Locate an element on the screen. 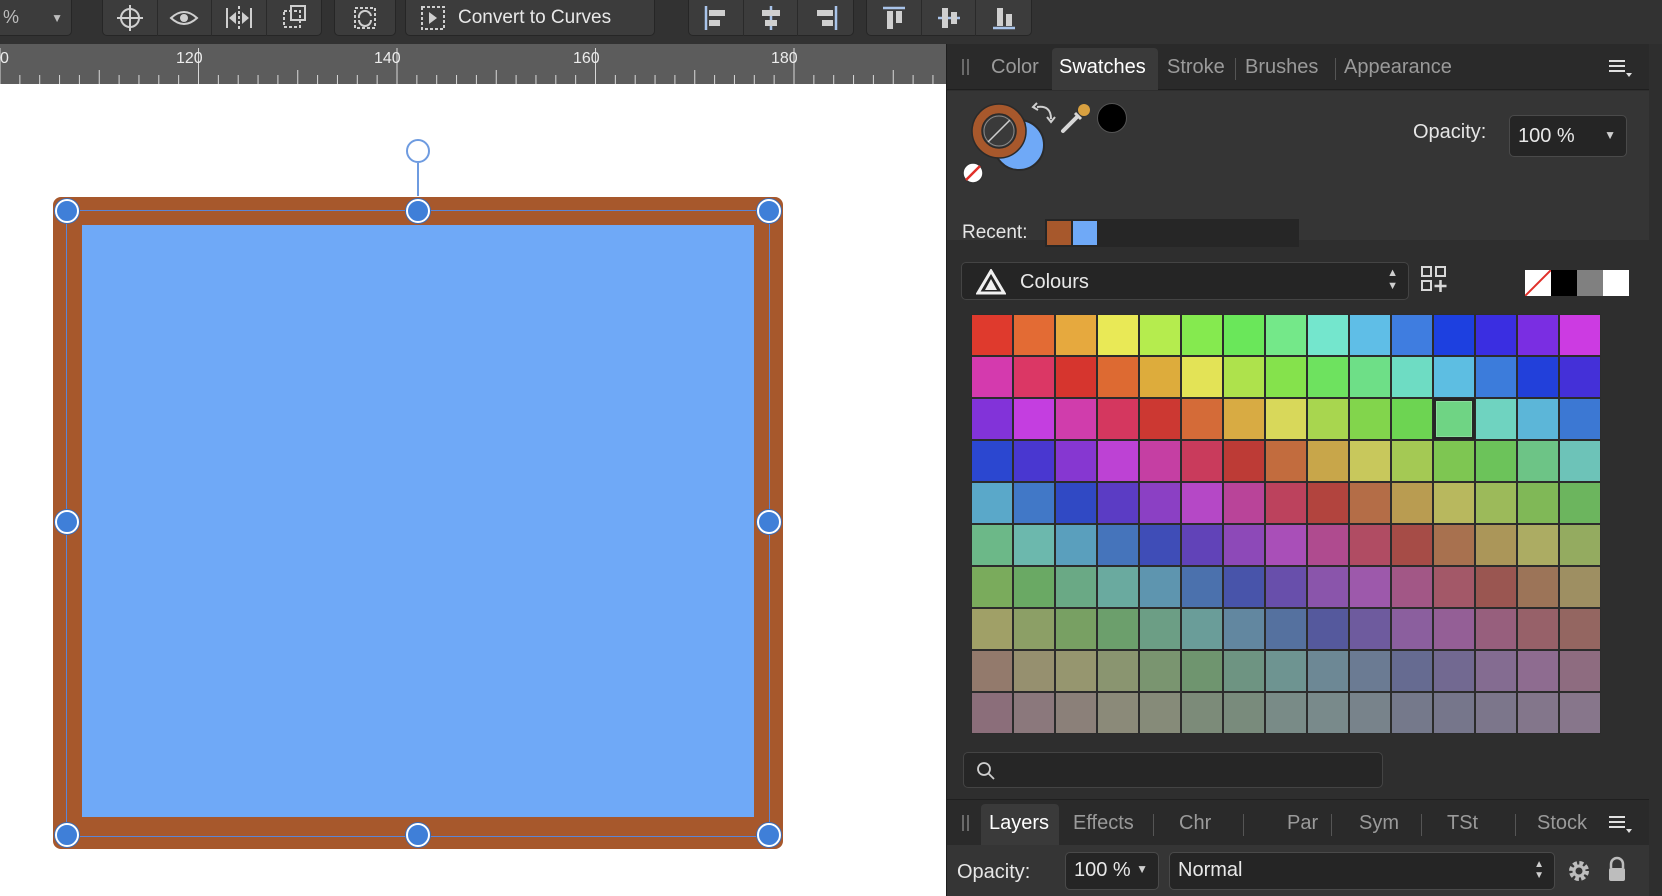  handle-top-left is located at coordinates (67, 211).